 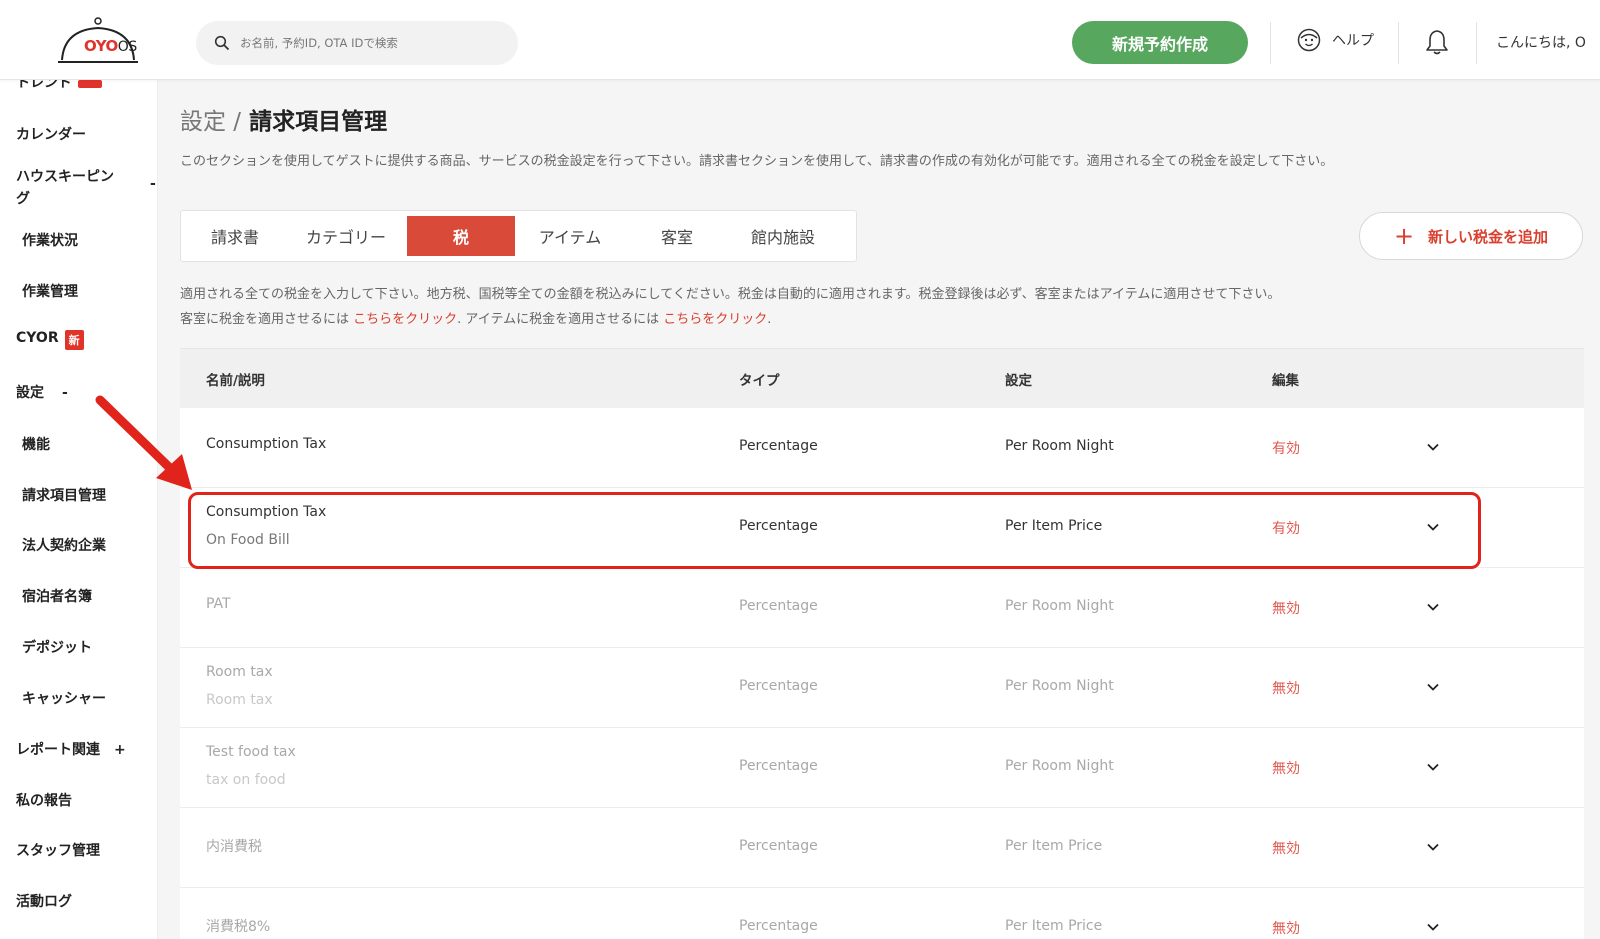 What do you see at coordinates (1437, 42) in the screenshot?
I see `bell-icon` at bounding box center [1437, 42].